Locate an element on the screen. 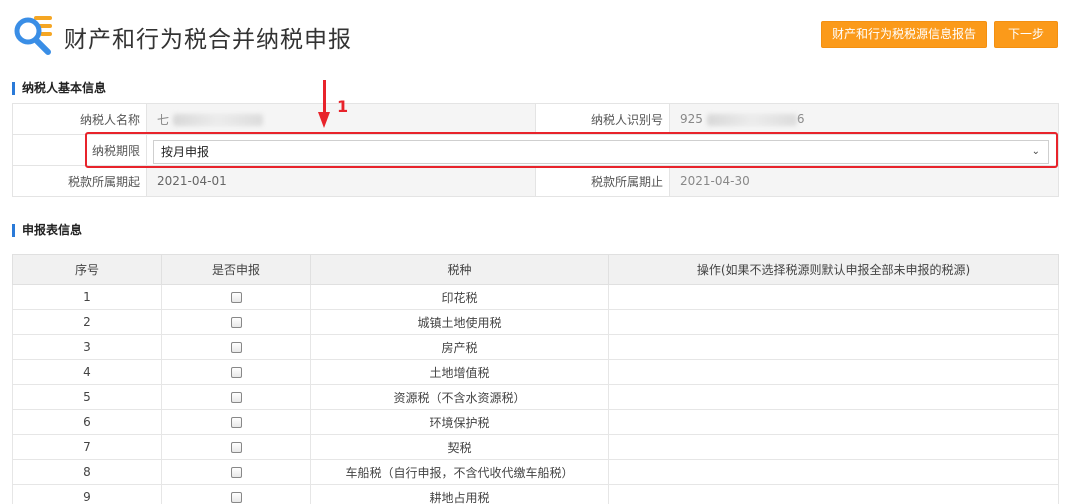 This screenshot has height=504, width=1080. table-row: 1 印花税 is located at coordinates (535, 297).